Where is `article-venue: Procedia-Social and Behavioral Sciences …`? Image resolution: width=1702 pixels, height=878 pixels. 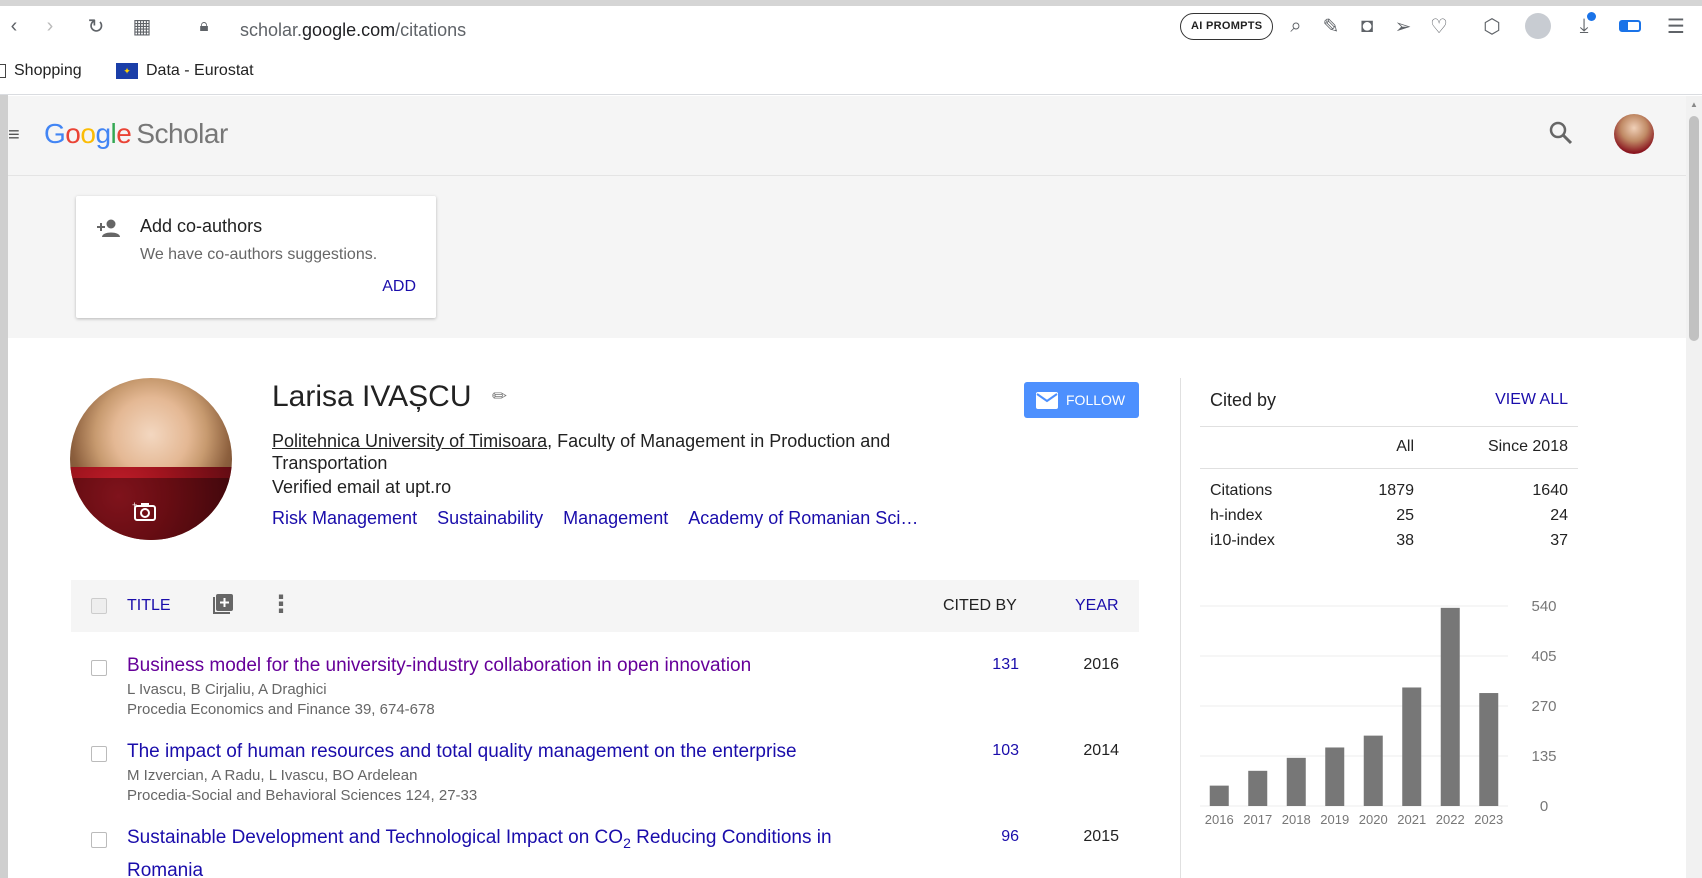
article-venue: Procedia-Social and Behavioral Sciences … is located at coordinates (302, 795).